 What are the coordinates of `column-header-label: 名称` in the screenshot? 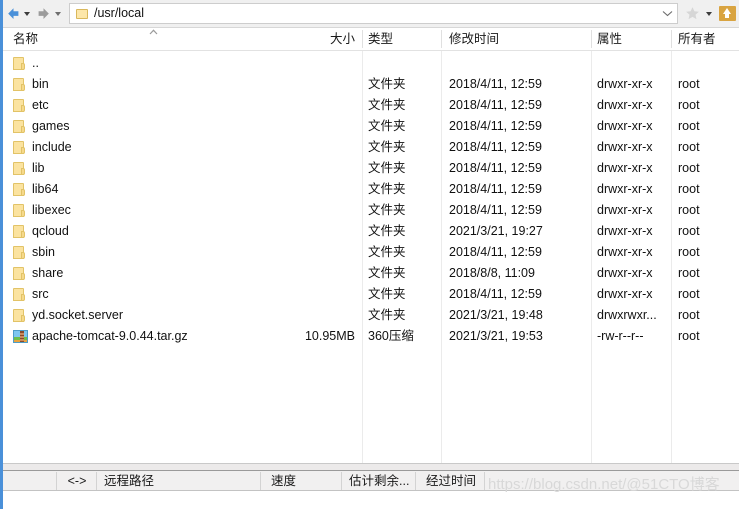 It's located at (26, 39).